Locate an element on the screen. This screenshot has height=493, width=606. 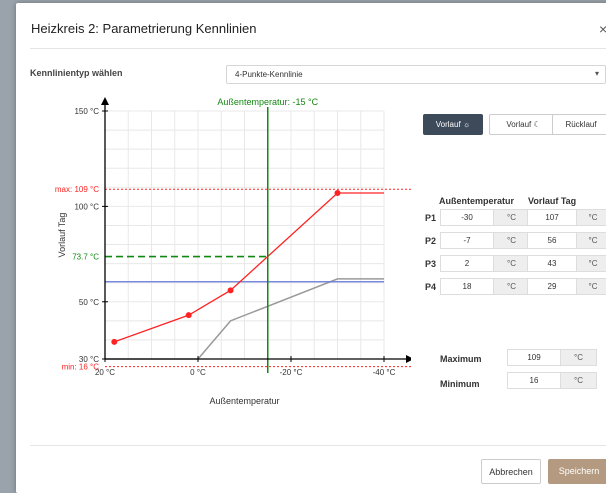
kennlinie-selected: 4-Punkte-Kennlinie is located at coordinates (269, 74).